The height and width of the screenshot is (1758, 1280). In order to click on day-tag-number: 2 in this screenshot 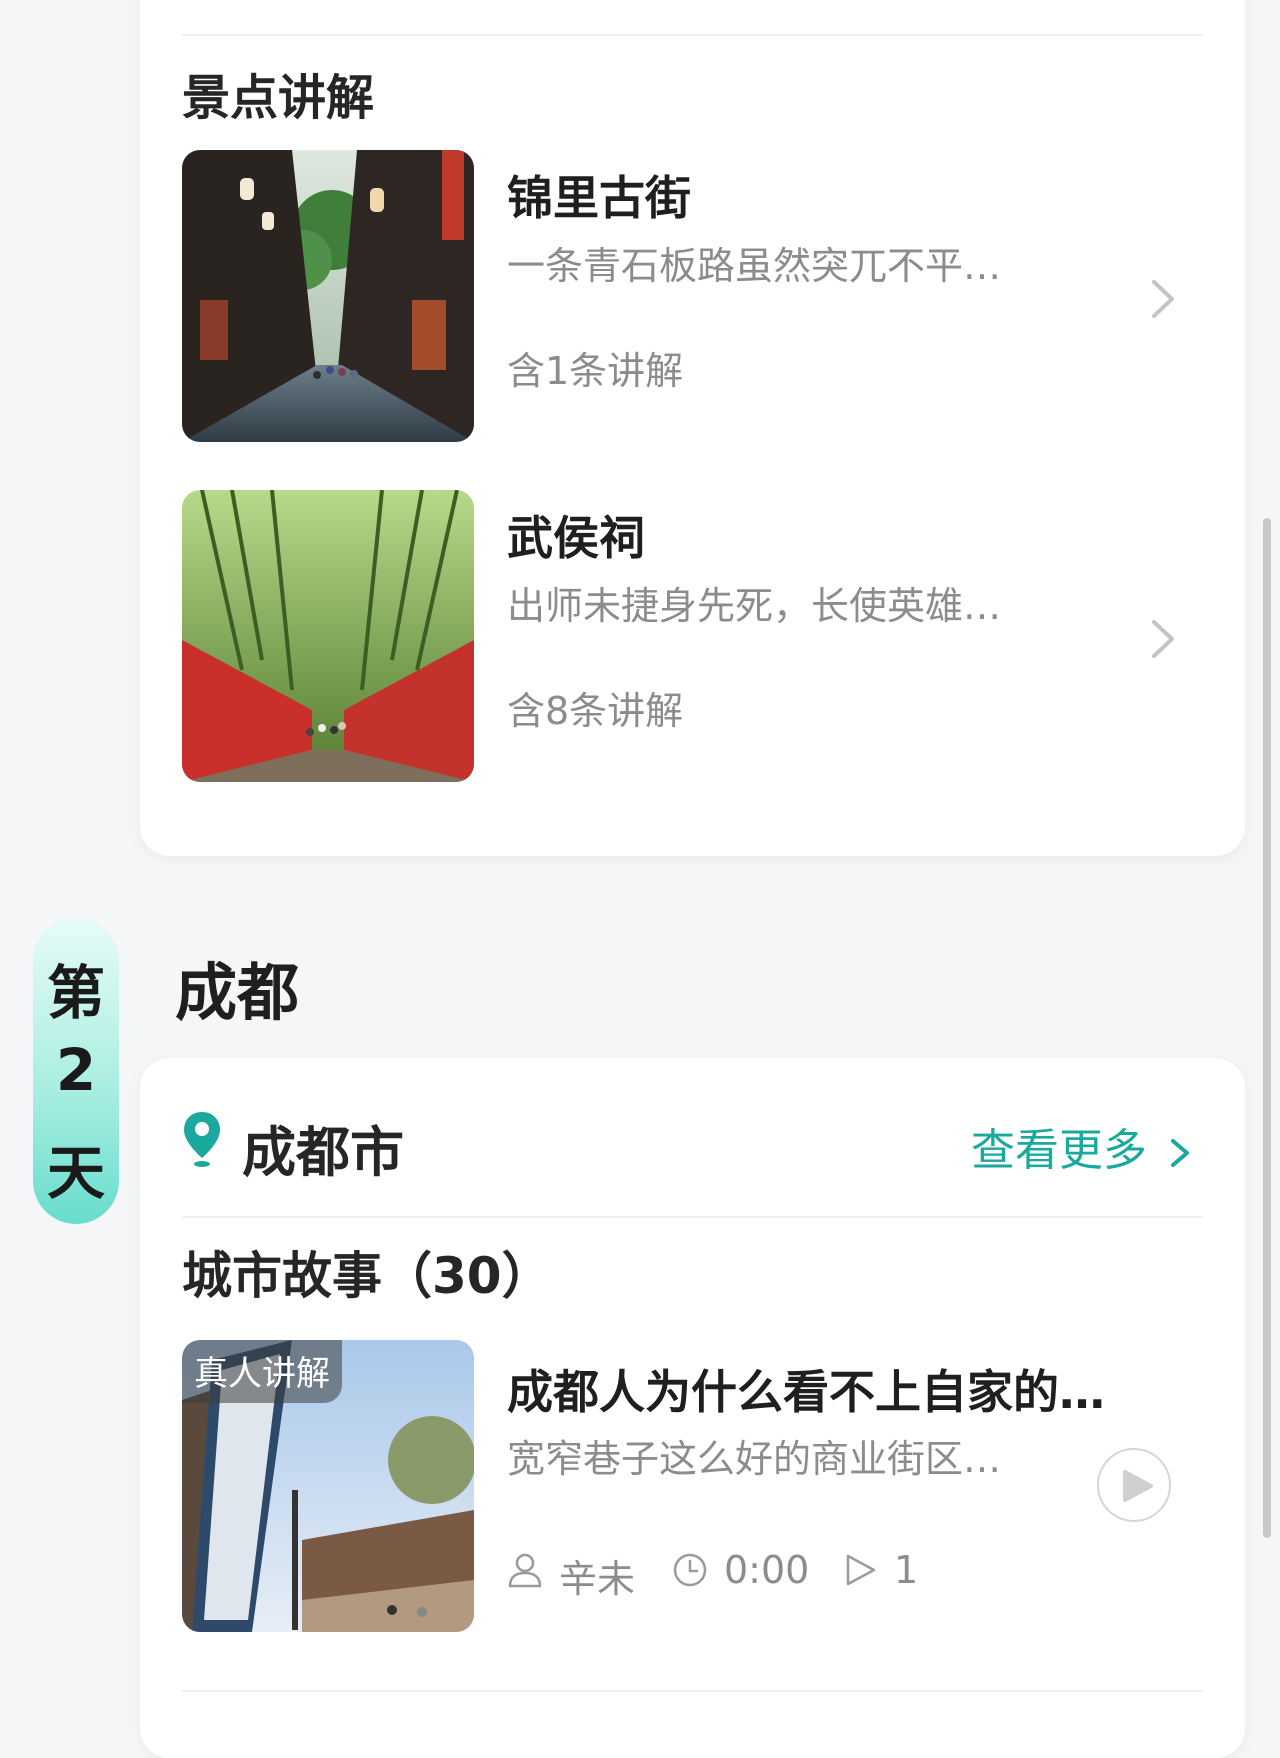, I will do `click(76, 1070)`.